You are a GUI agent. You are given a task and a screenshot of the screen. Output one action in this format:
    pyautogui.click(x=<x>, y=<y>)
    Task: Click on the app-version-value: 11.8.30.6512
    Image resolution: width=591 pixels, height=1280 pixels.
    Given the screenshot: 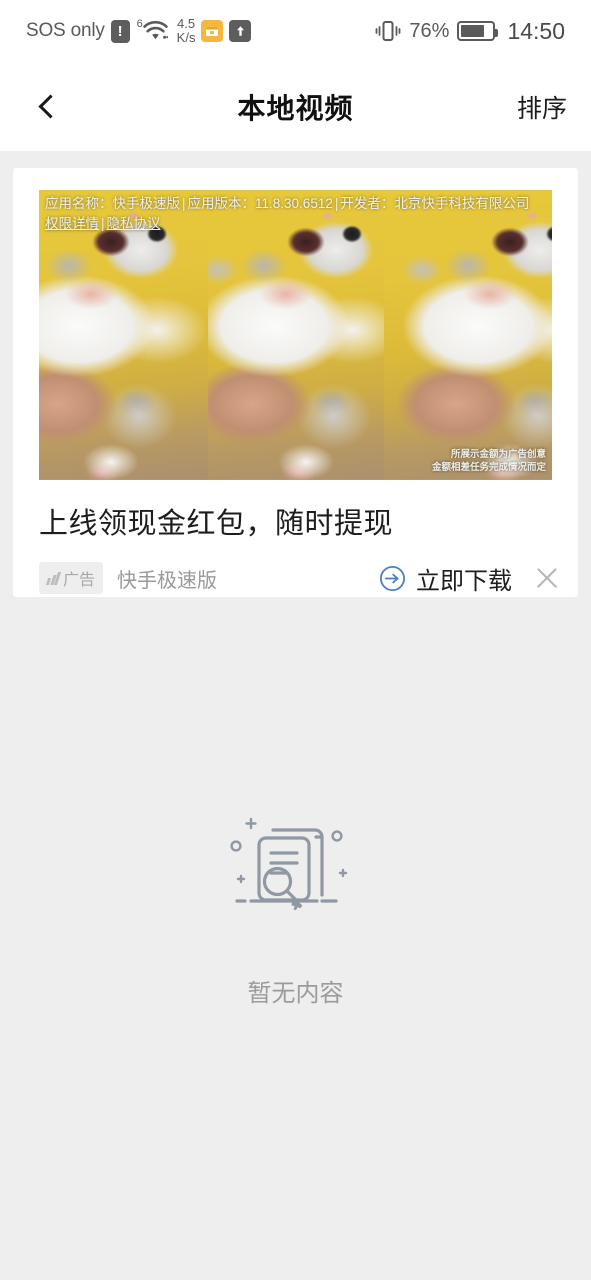 What is the action you would take?
    pyautogui.click(x=294, y=203)
    